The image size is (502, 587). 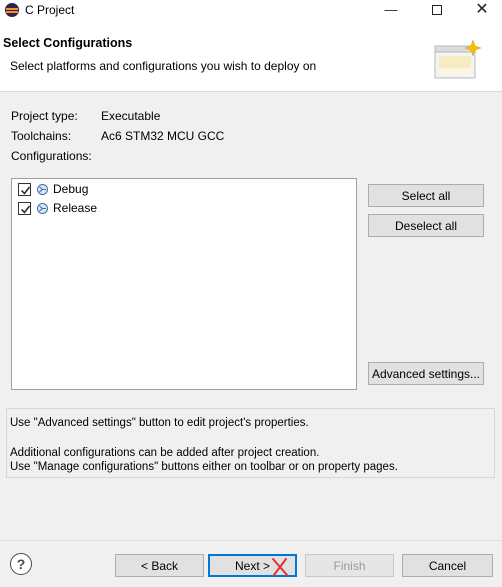 I want to click on cursor-mark-icon, so click(x=280, y=567).